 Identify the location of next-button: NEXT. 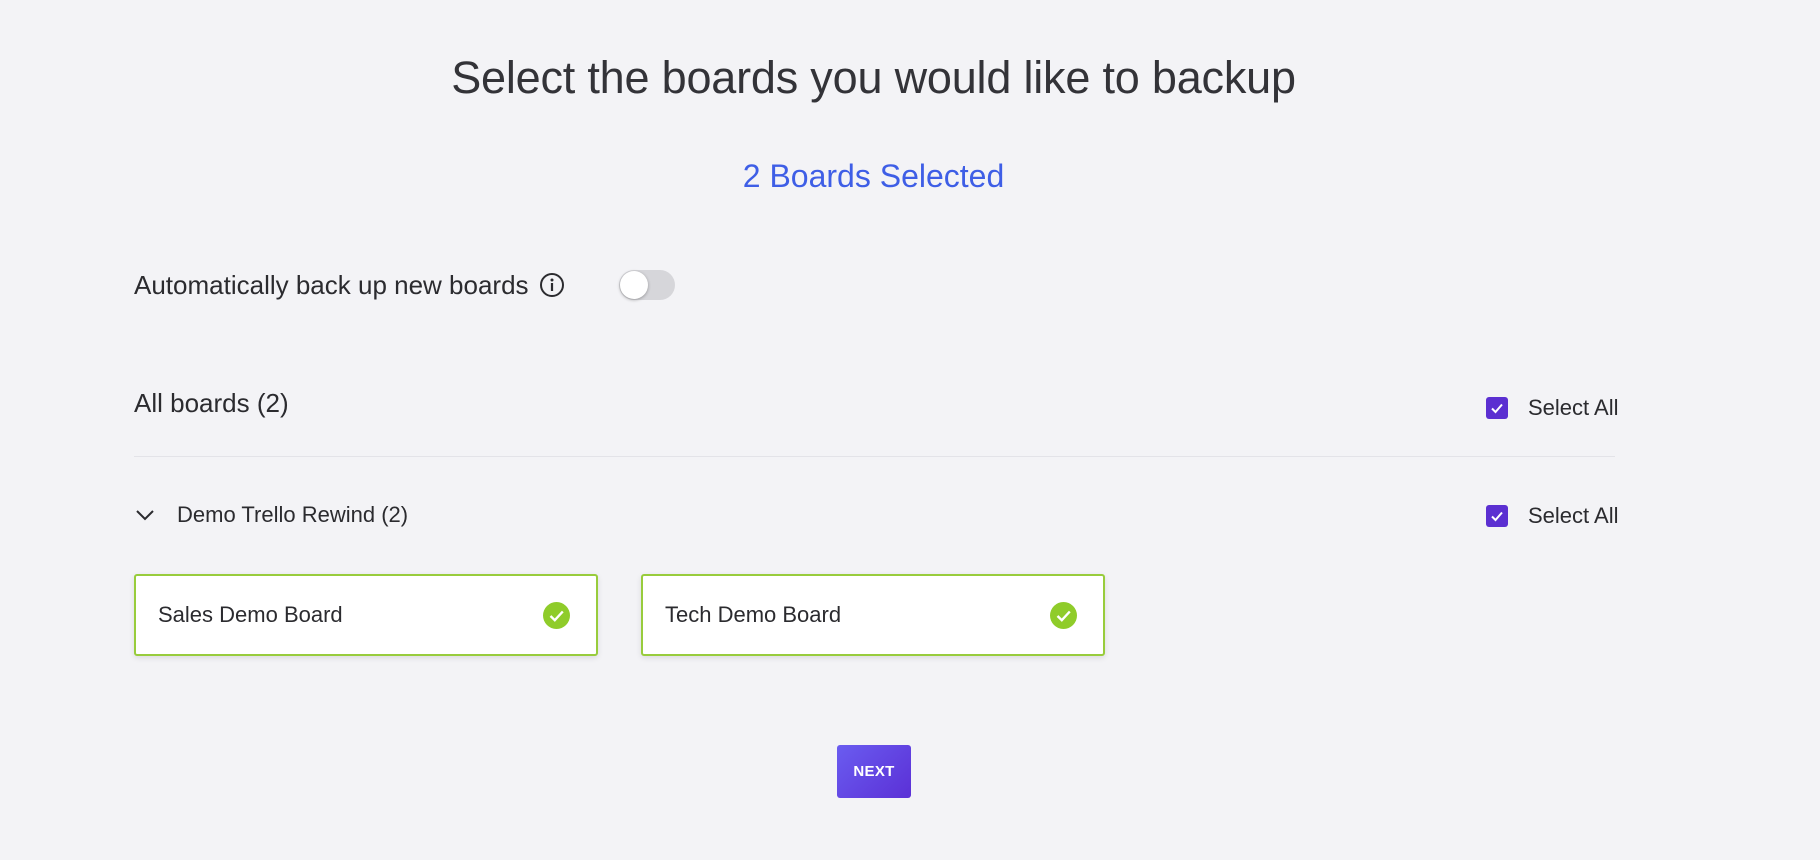
(874, 771).